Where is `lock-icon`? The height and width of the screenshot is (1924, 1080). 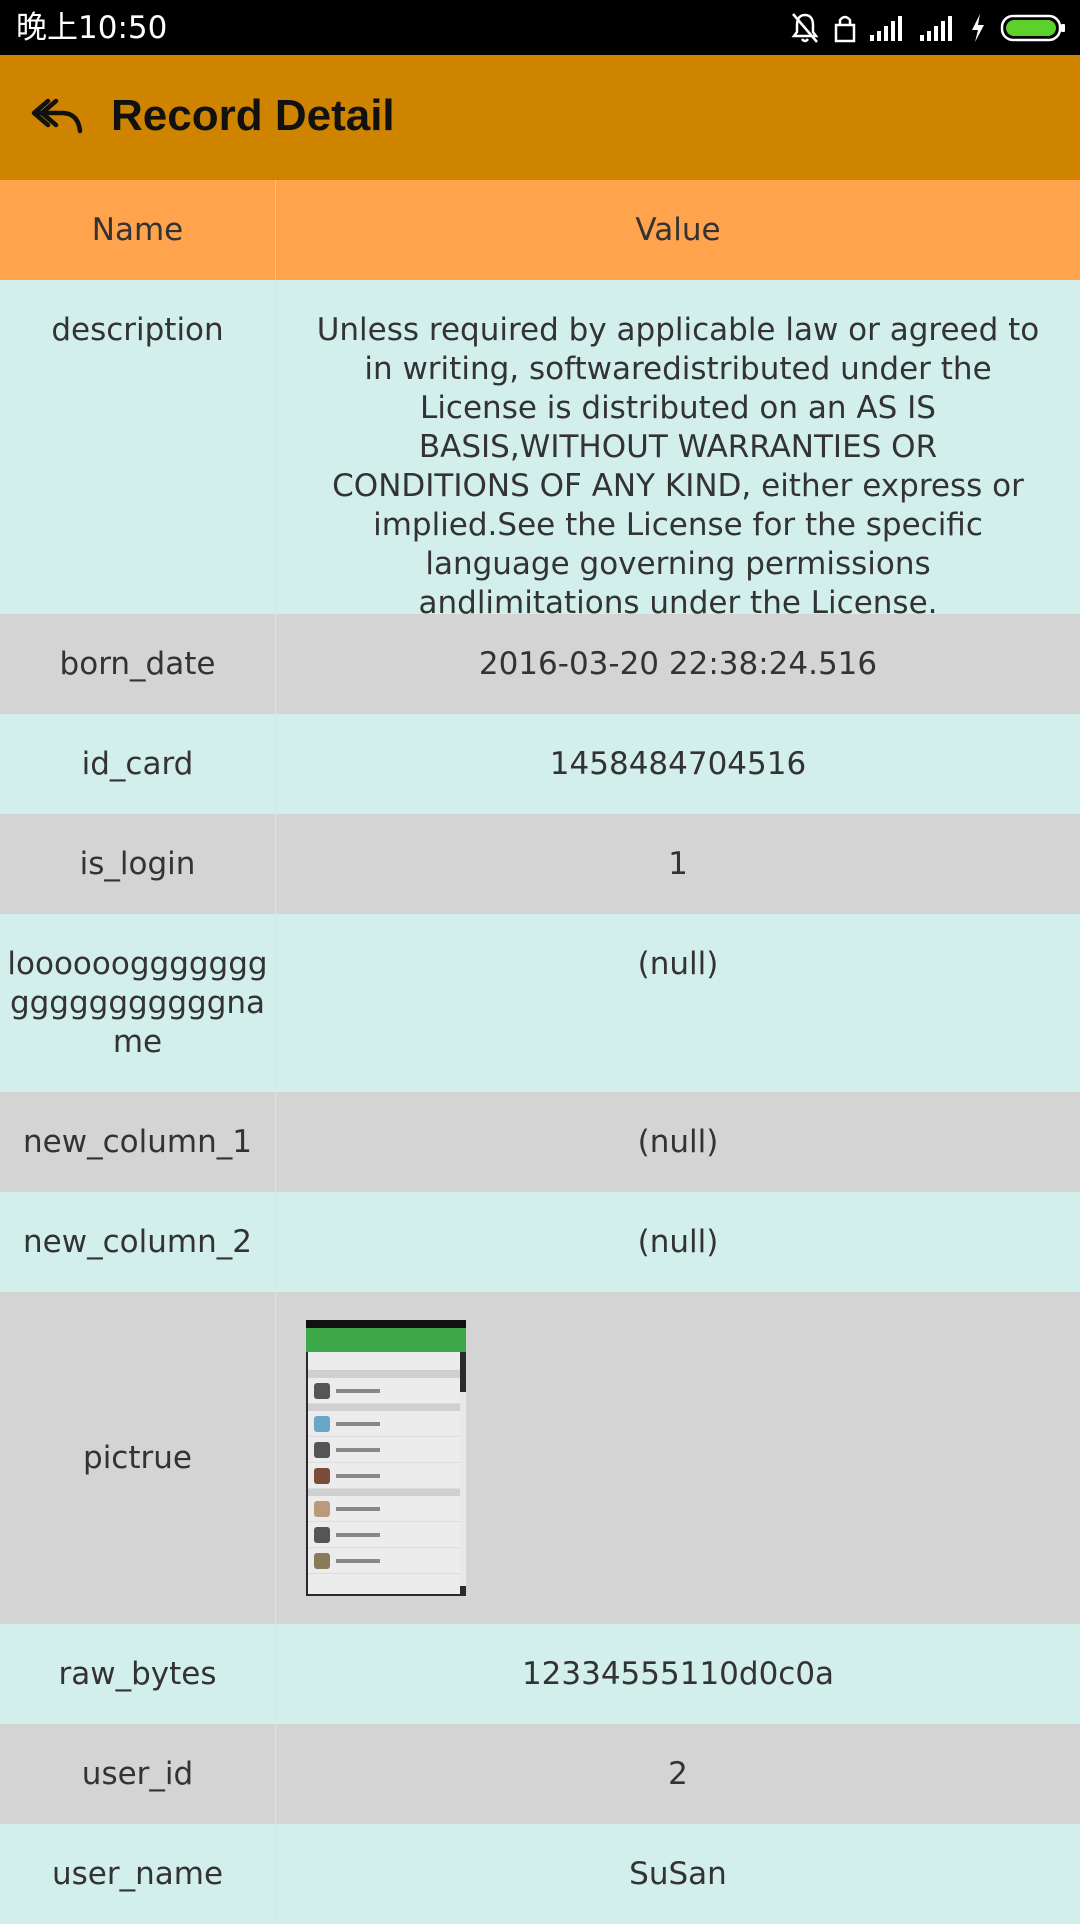 lock-icon is located at coordinates (845, 29).